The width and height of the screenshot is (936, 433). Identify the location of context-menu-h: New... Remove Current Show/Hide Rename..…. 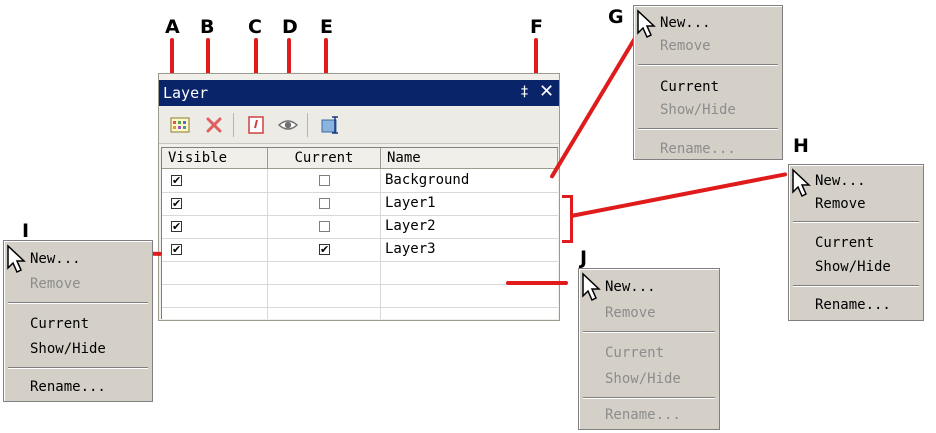
(856, 242).